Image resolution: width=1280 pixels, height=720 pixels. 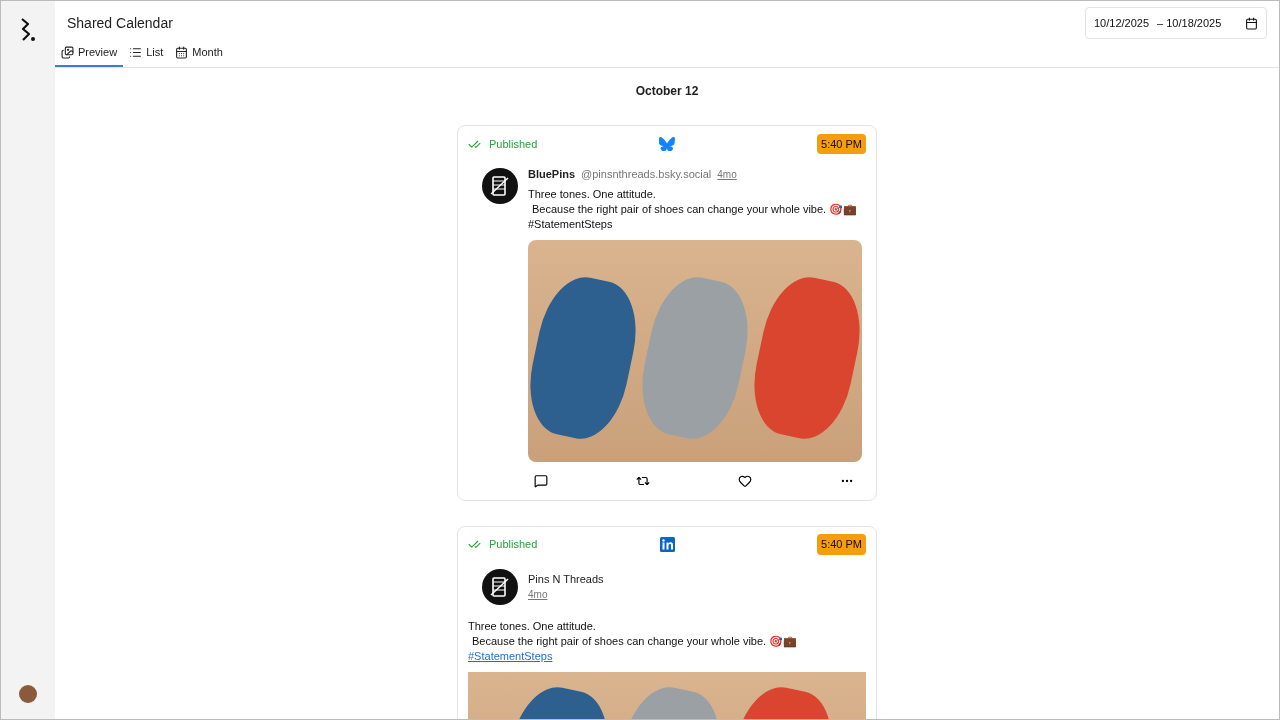 What do you see at coordinates (510, 655) in the screenshot?
I see `hashtag-link: #StatementSteps` at bounding box center [510, 655].